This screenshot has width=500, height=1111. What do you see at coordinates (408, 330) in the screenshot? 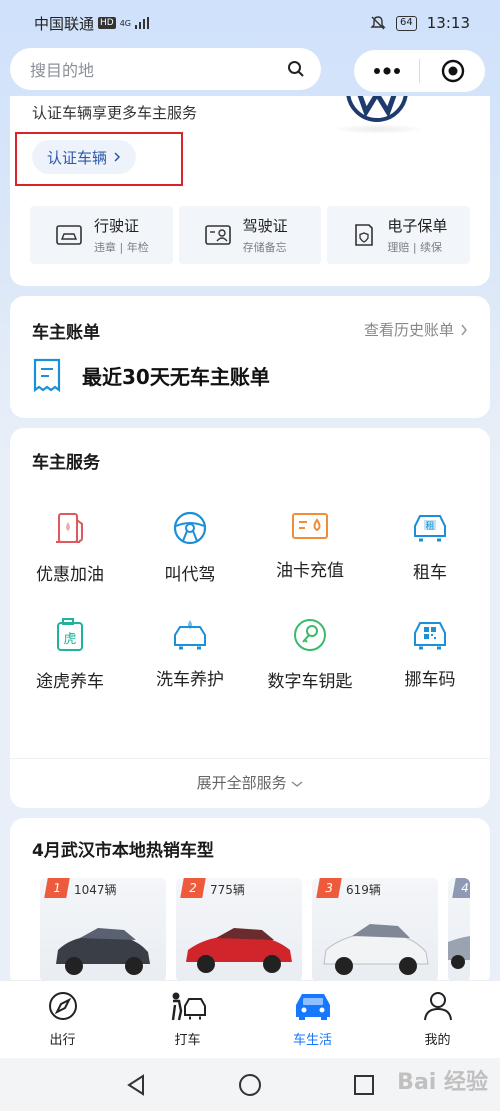
I see `history-bill-label: 查看历史账单` at bounding box center [408, 330].